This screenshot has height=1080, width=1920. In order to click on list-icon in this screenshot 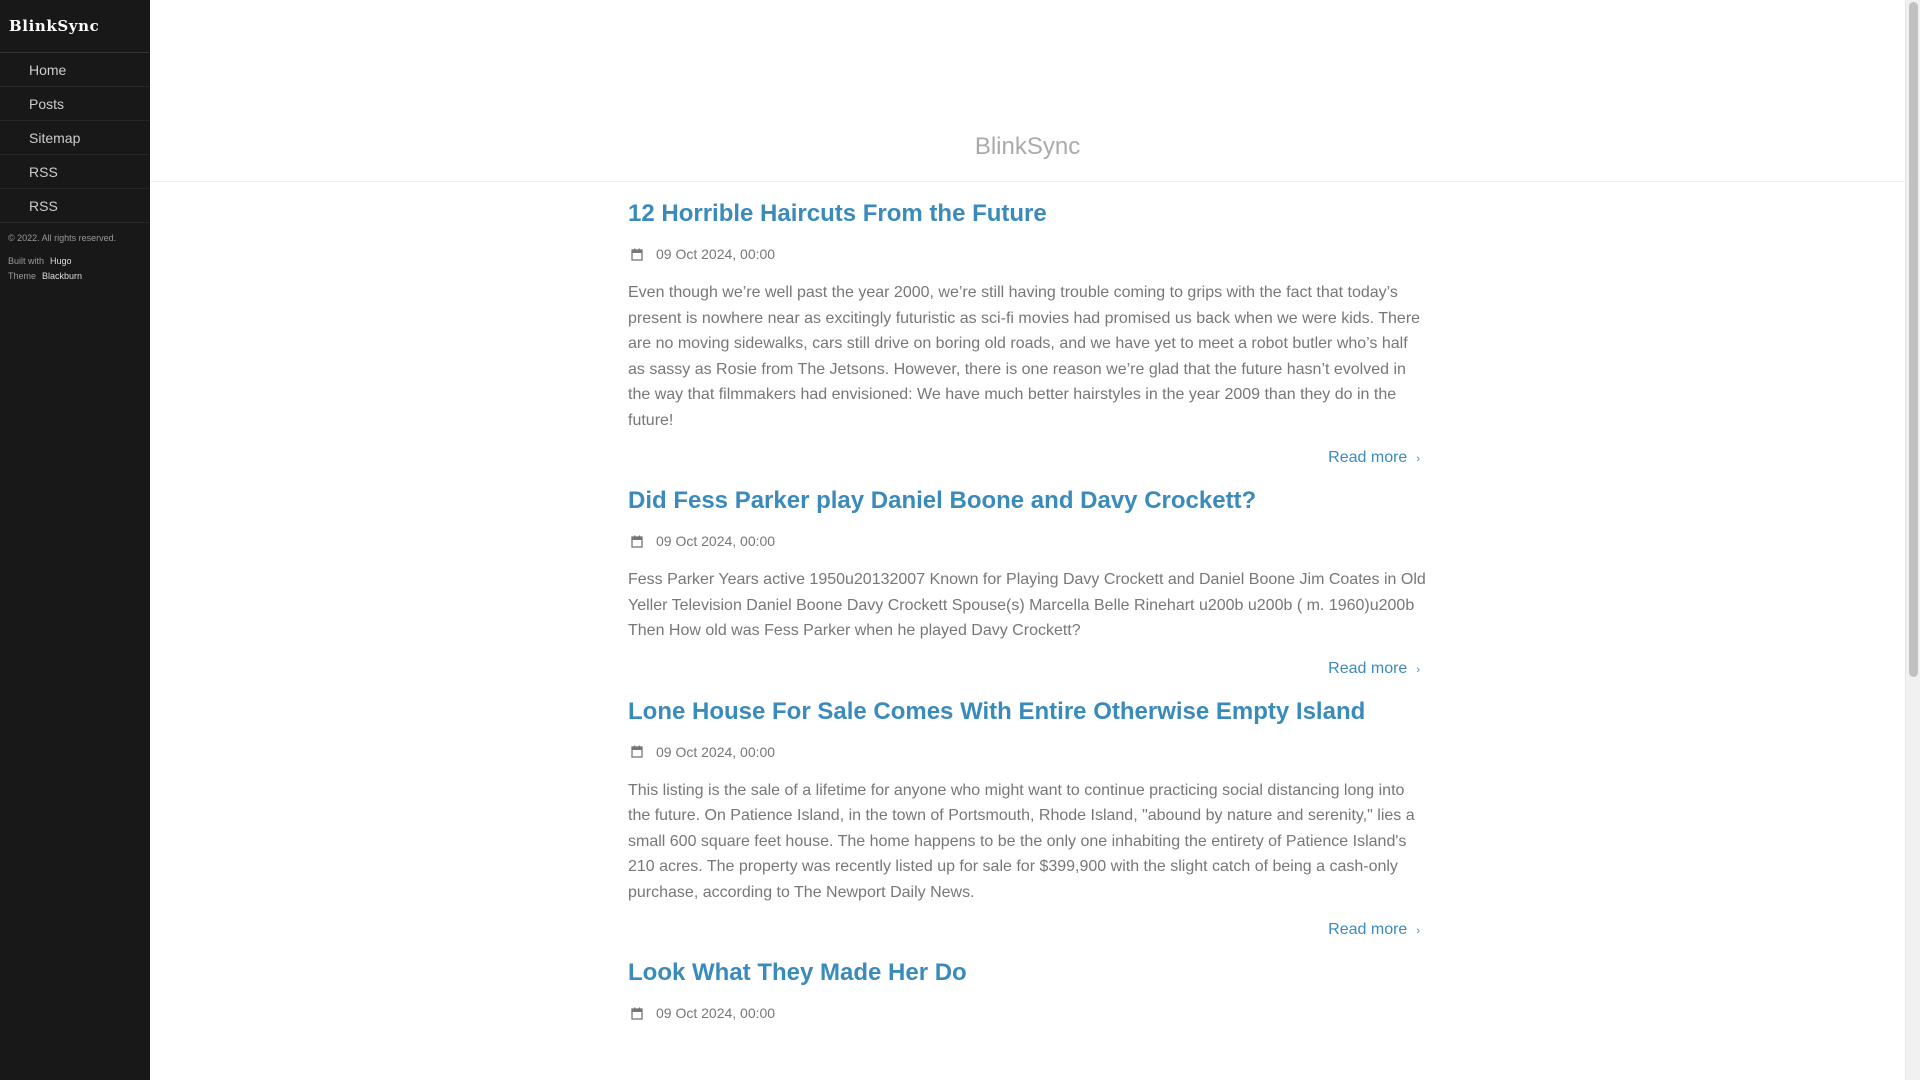, I will do `click(16, 104)`.